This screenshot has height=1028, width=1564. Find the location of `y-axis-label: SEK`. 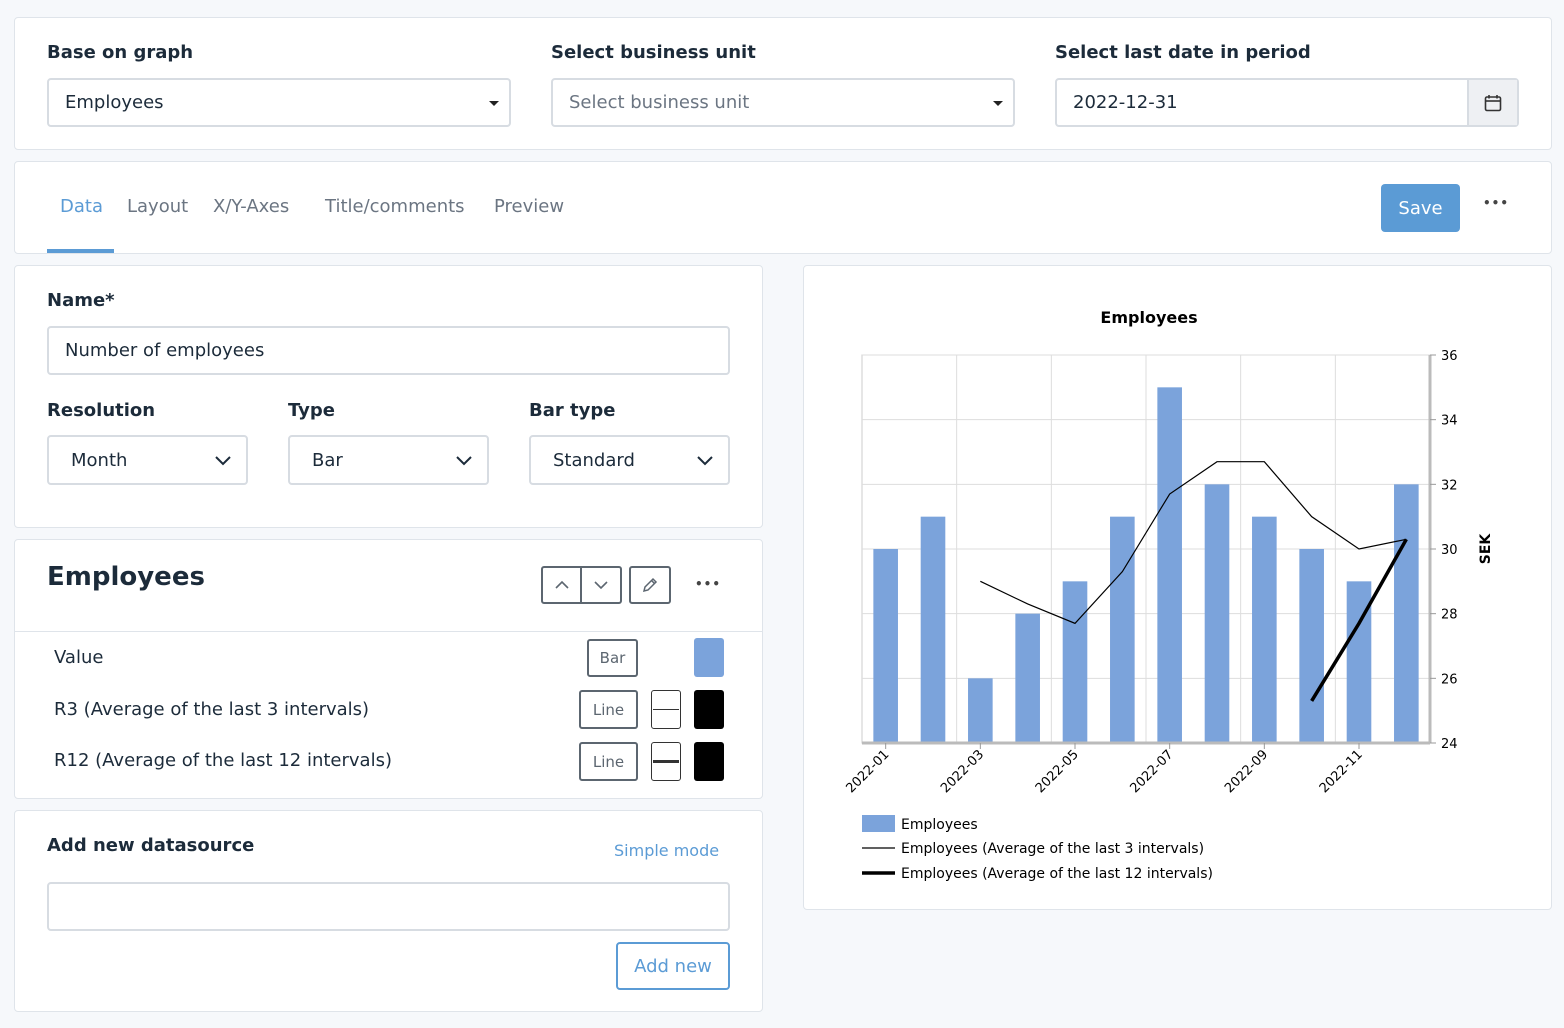

y-axis-label: SEK is located at coordinates (1486, 549).